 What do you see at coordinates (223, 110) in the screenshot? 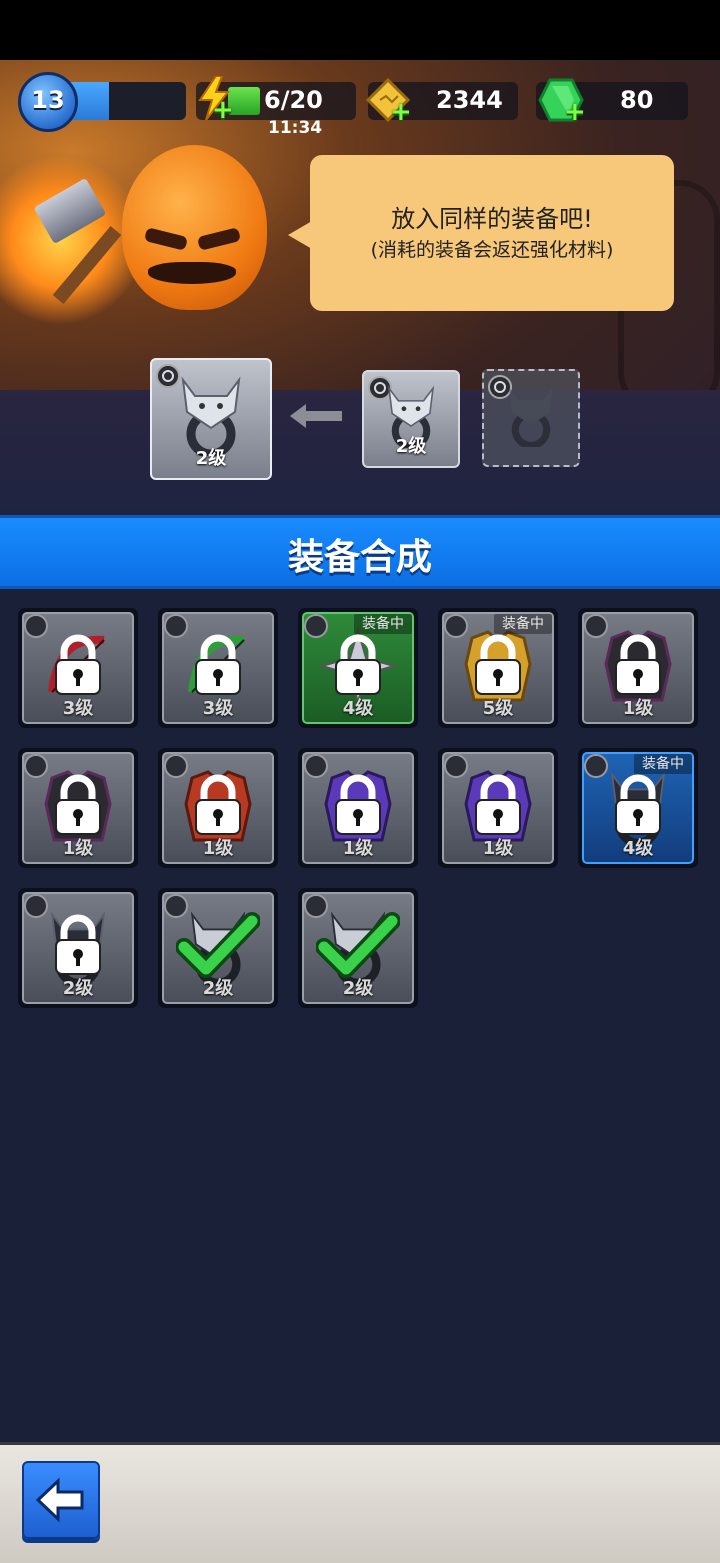
I see `add-energy-icon: +` at bounding box center [223, 110].